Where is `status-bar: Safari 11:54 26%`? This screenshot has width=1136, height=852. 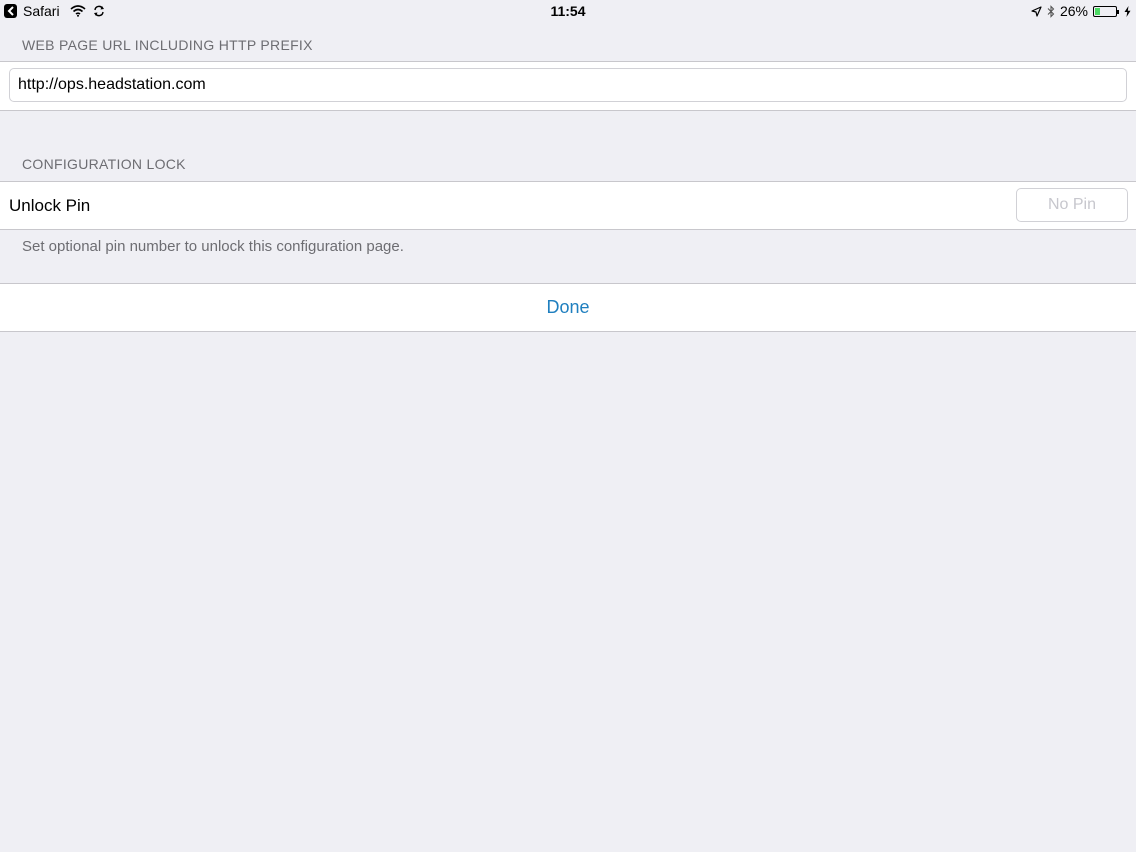 status-bar: Safari 11:54 26% is located at coordinates (568, 11).